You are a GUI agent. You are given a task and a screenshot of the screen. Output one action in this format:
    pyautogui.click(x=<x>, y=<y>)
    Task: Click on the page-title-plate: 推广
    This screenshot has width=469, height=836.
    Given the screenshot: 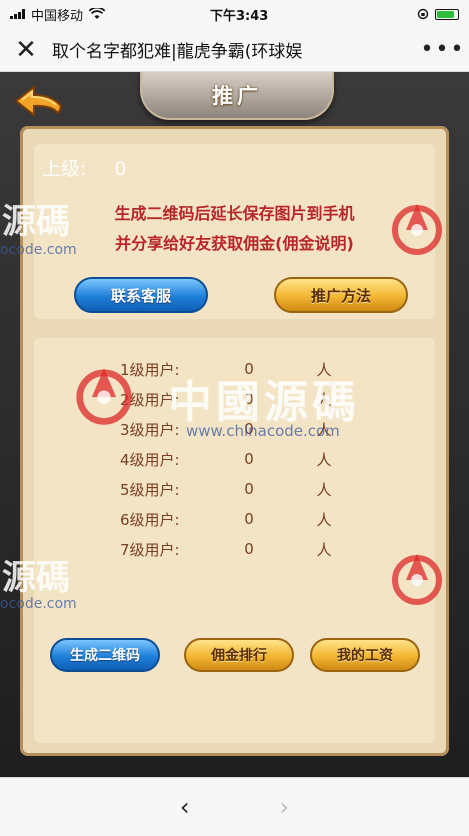 What is the action you would take?
    pyautogui.click(x=237, y=96)
    